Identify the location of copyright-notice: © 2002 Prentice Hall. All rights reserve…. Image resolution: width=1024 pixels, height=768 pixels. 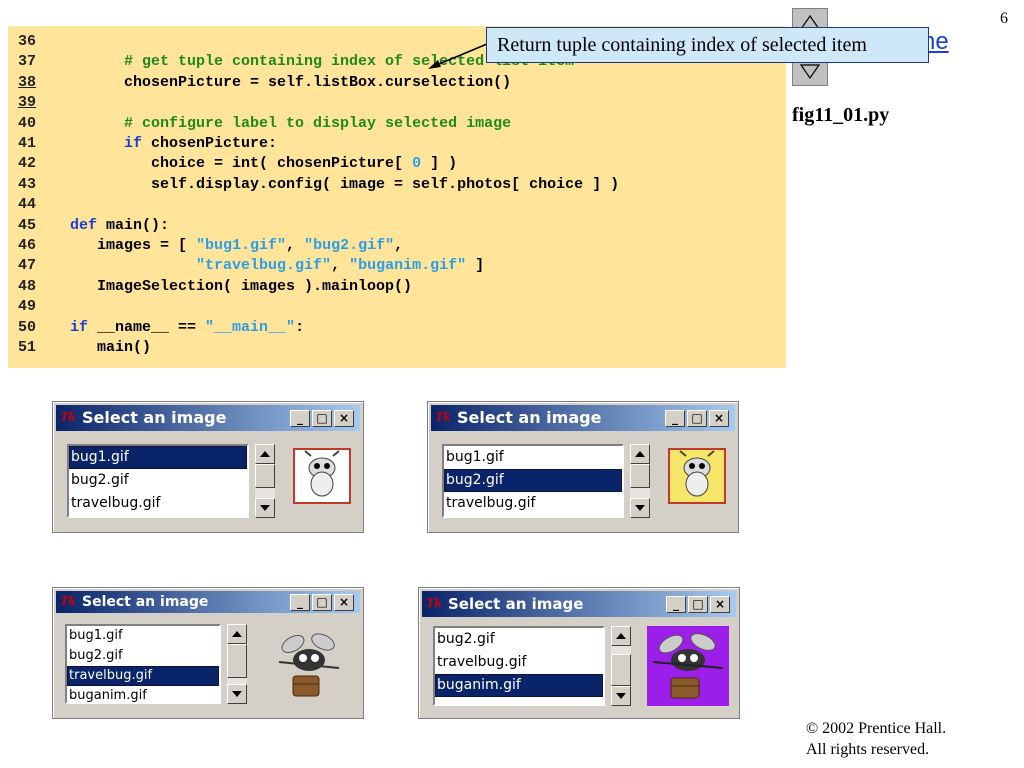
(876, 739).